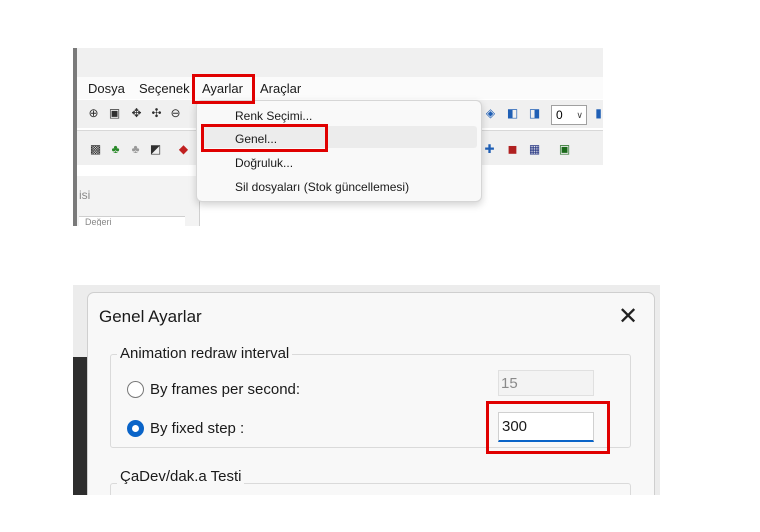  I want to click on tool-f-icon: ◼, so click(512, 149).